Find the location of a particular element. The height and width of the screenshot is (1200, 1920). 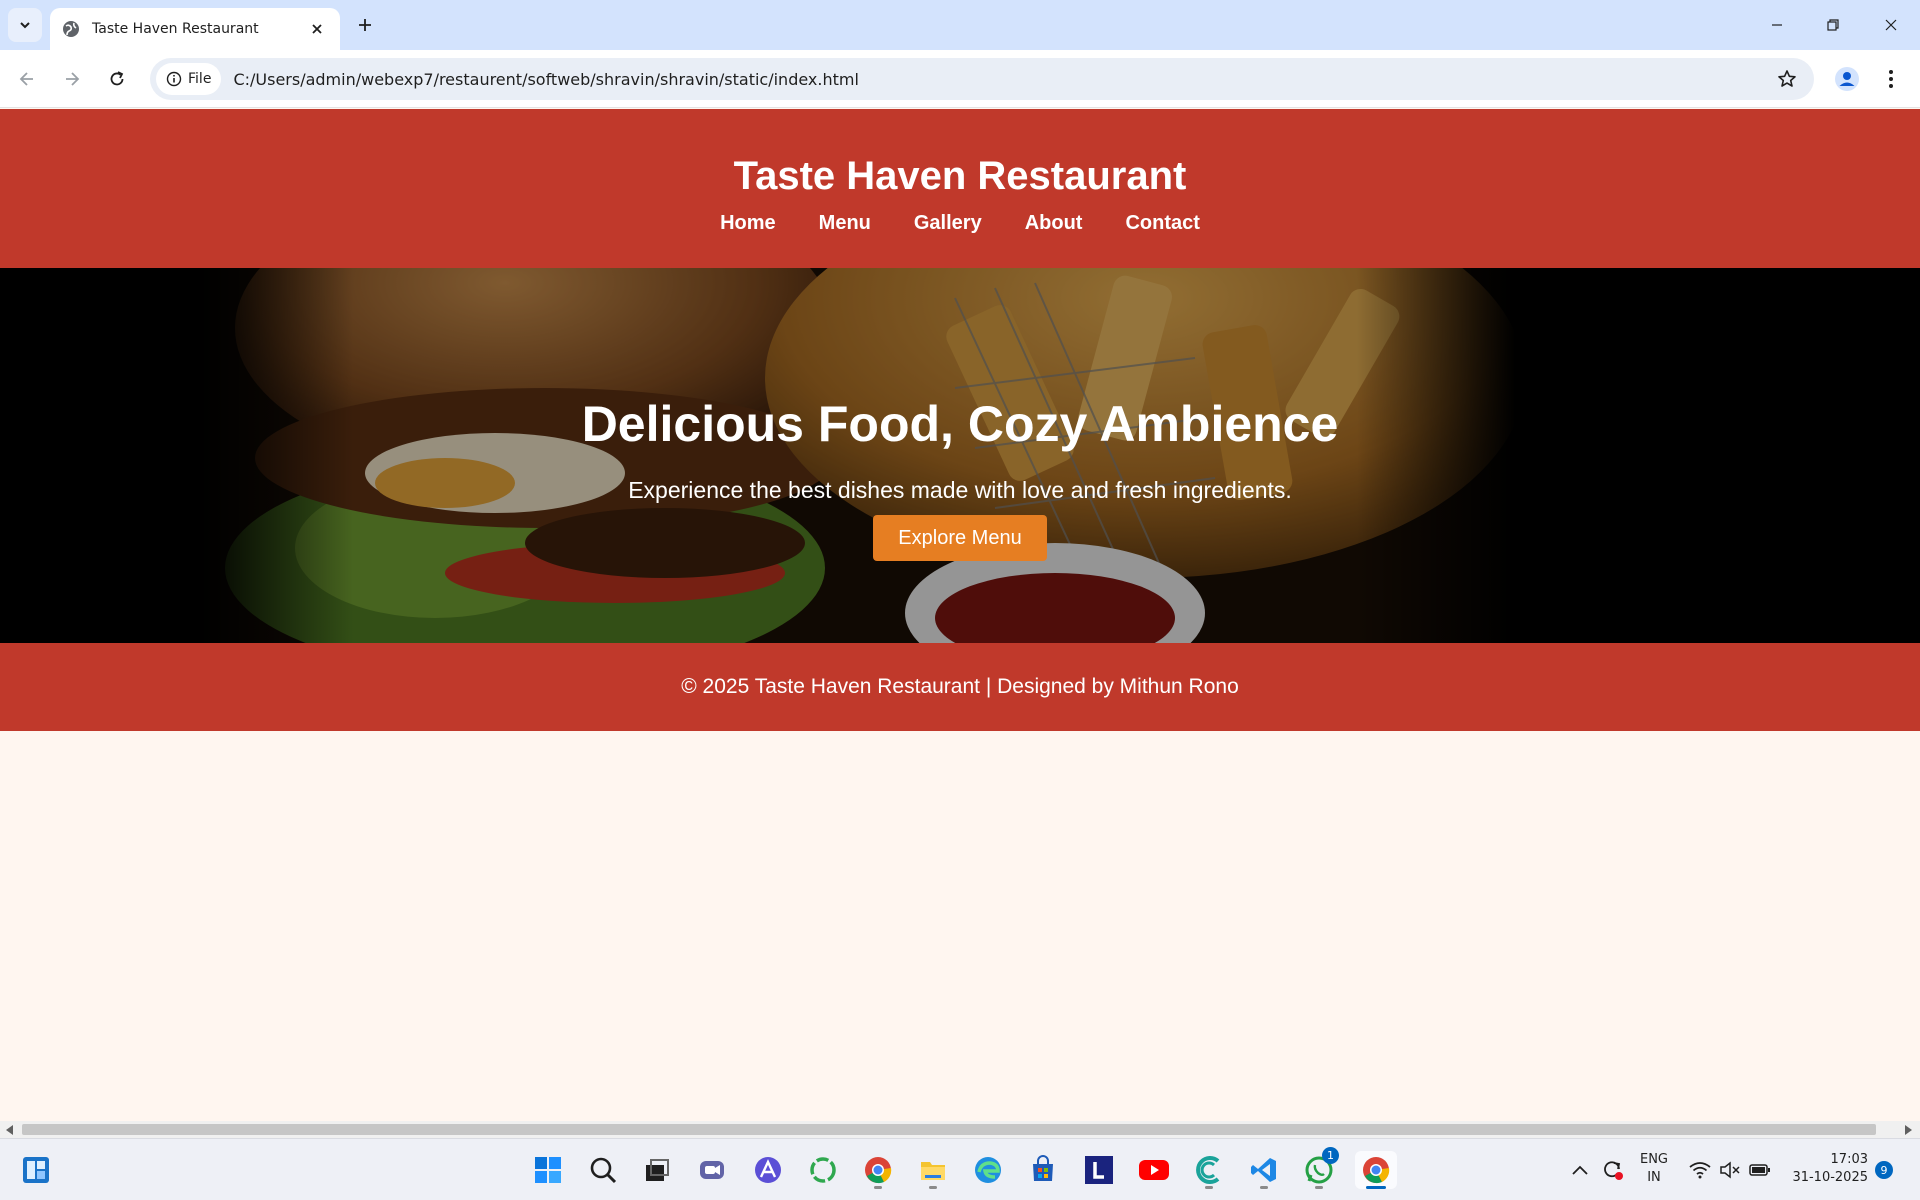

search-icon is located at coordinates (603, 1170).